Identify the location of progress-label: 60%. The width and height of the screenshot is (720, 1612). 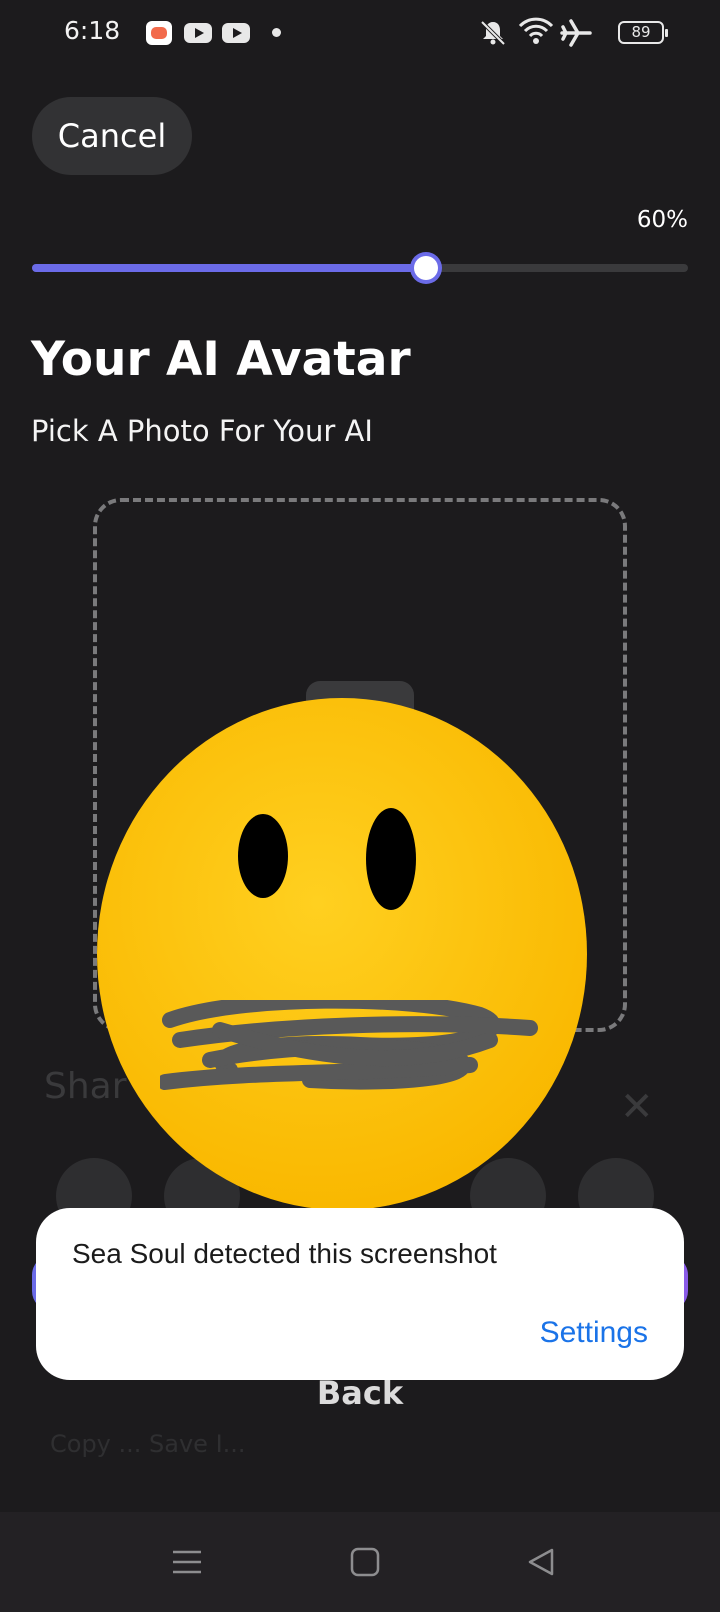
(662, 220).